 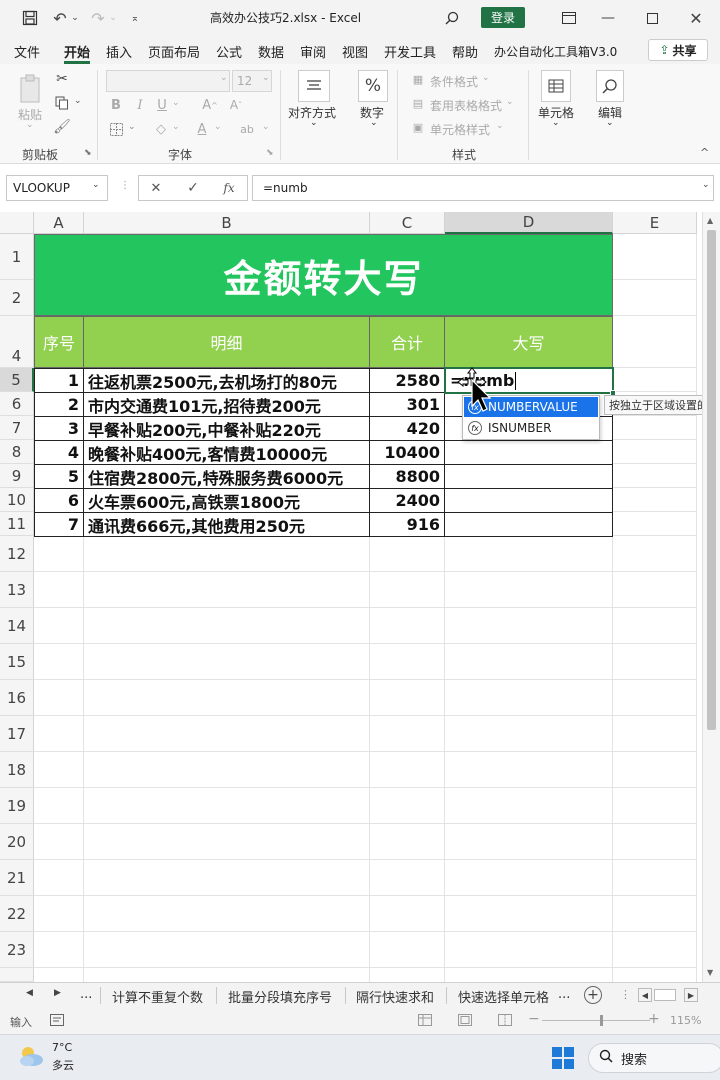 What do you see at coordinates (425, 1021) in the screenshot?
I see `normal-view-icon` at bounding box center [425, 1021].